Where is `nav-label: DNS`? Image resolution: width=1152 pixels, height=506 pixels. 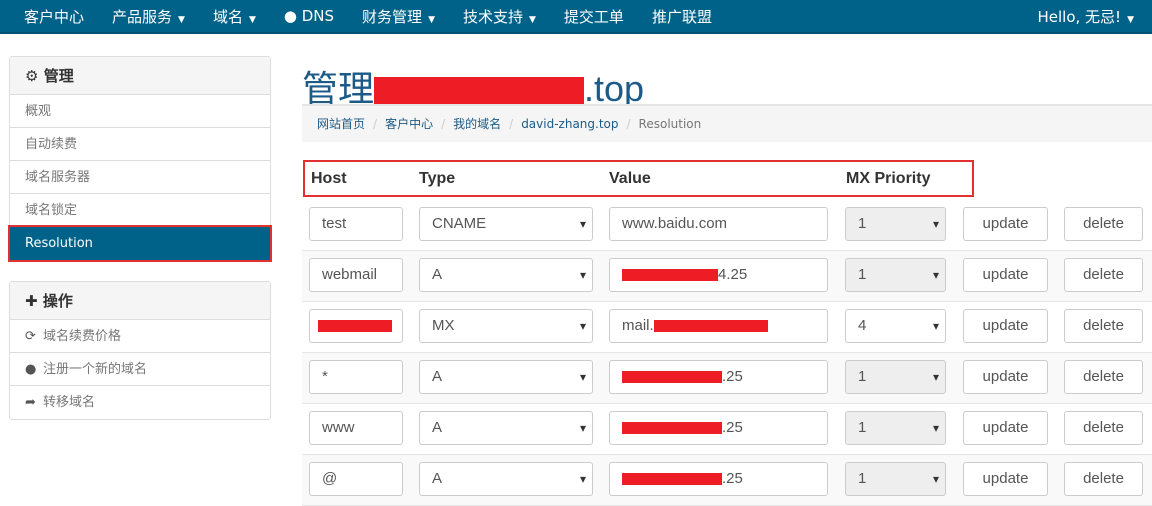 nav-label: DNS is located at coordinates (318, 16).